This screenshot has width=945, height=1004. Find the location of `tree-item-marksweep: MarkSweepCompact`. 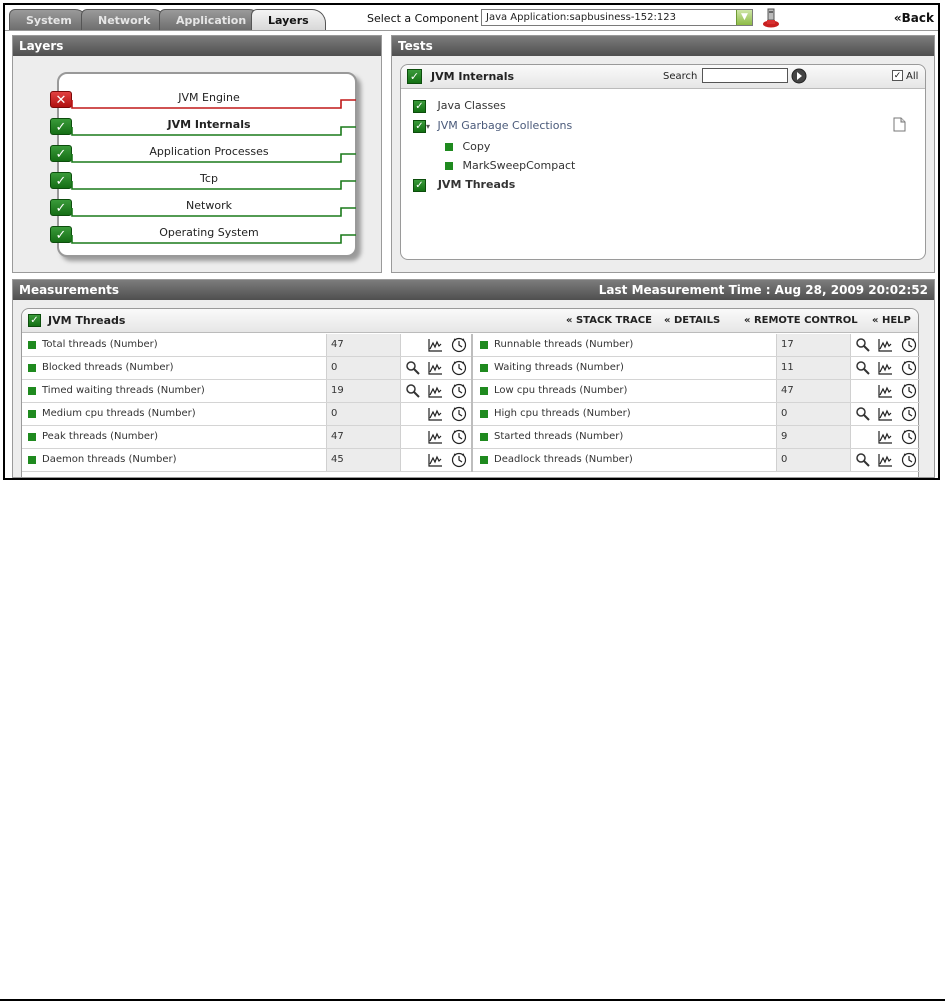

tree-item-marksweep: MarkSweepCompact is located at coordinates (510, 165).